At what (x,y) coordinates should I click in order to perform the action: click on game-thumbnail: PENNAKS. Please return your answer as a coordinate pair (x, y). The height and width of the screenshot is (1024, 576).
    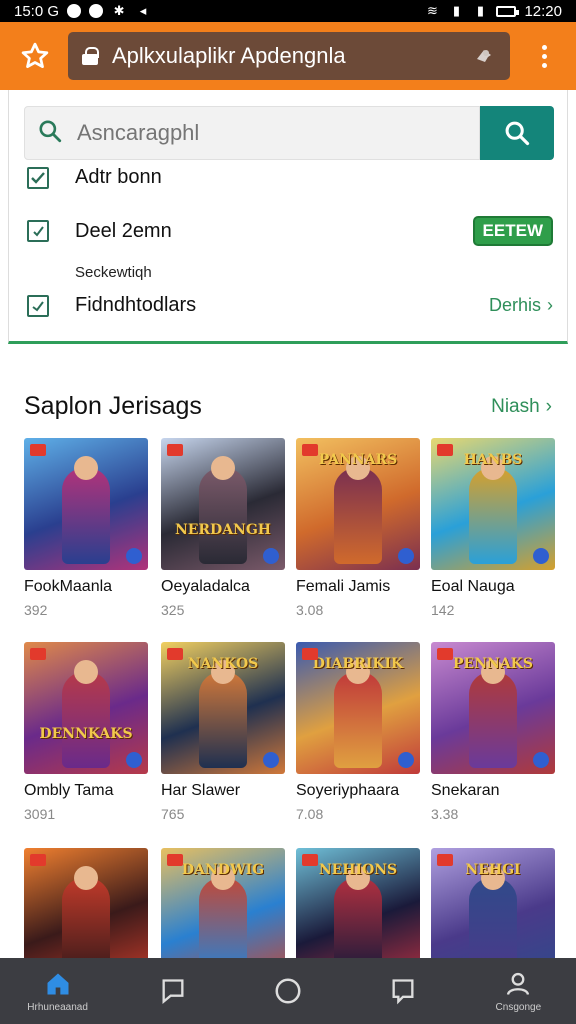
    Looking at the image, I should click on (493, 708).